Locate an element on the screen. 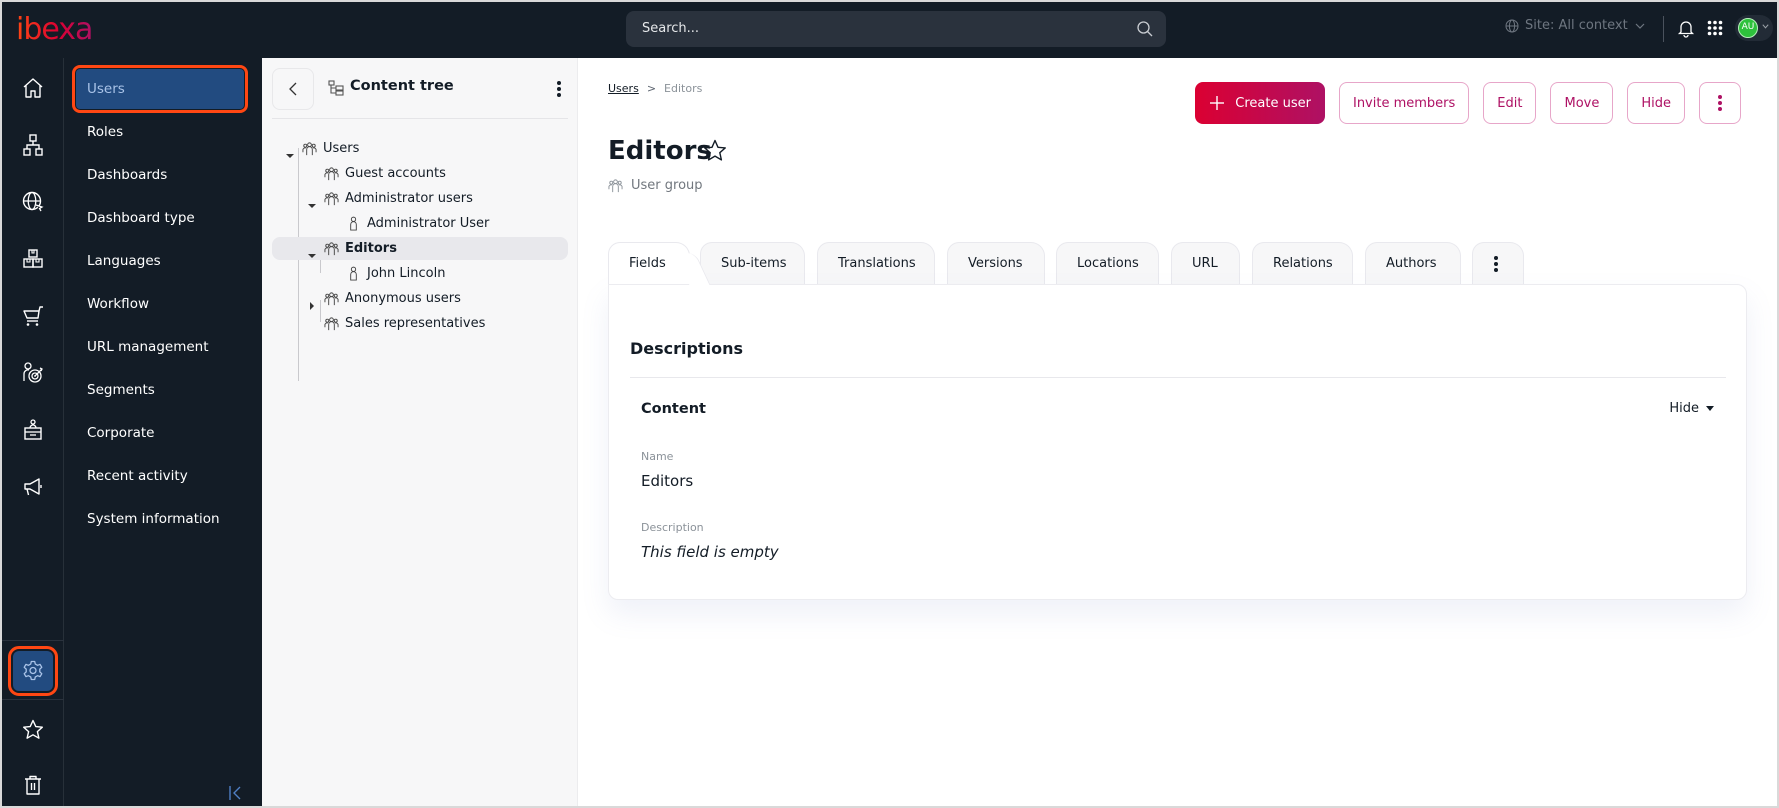  rail-corporate is located at coordinates (33, 430).